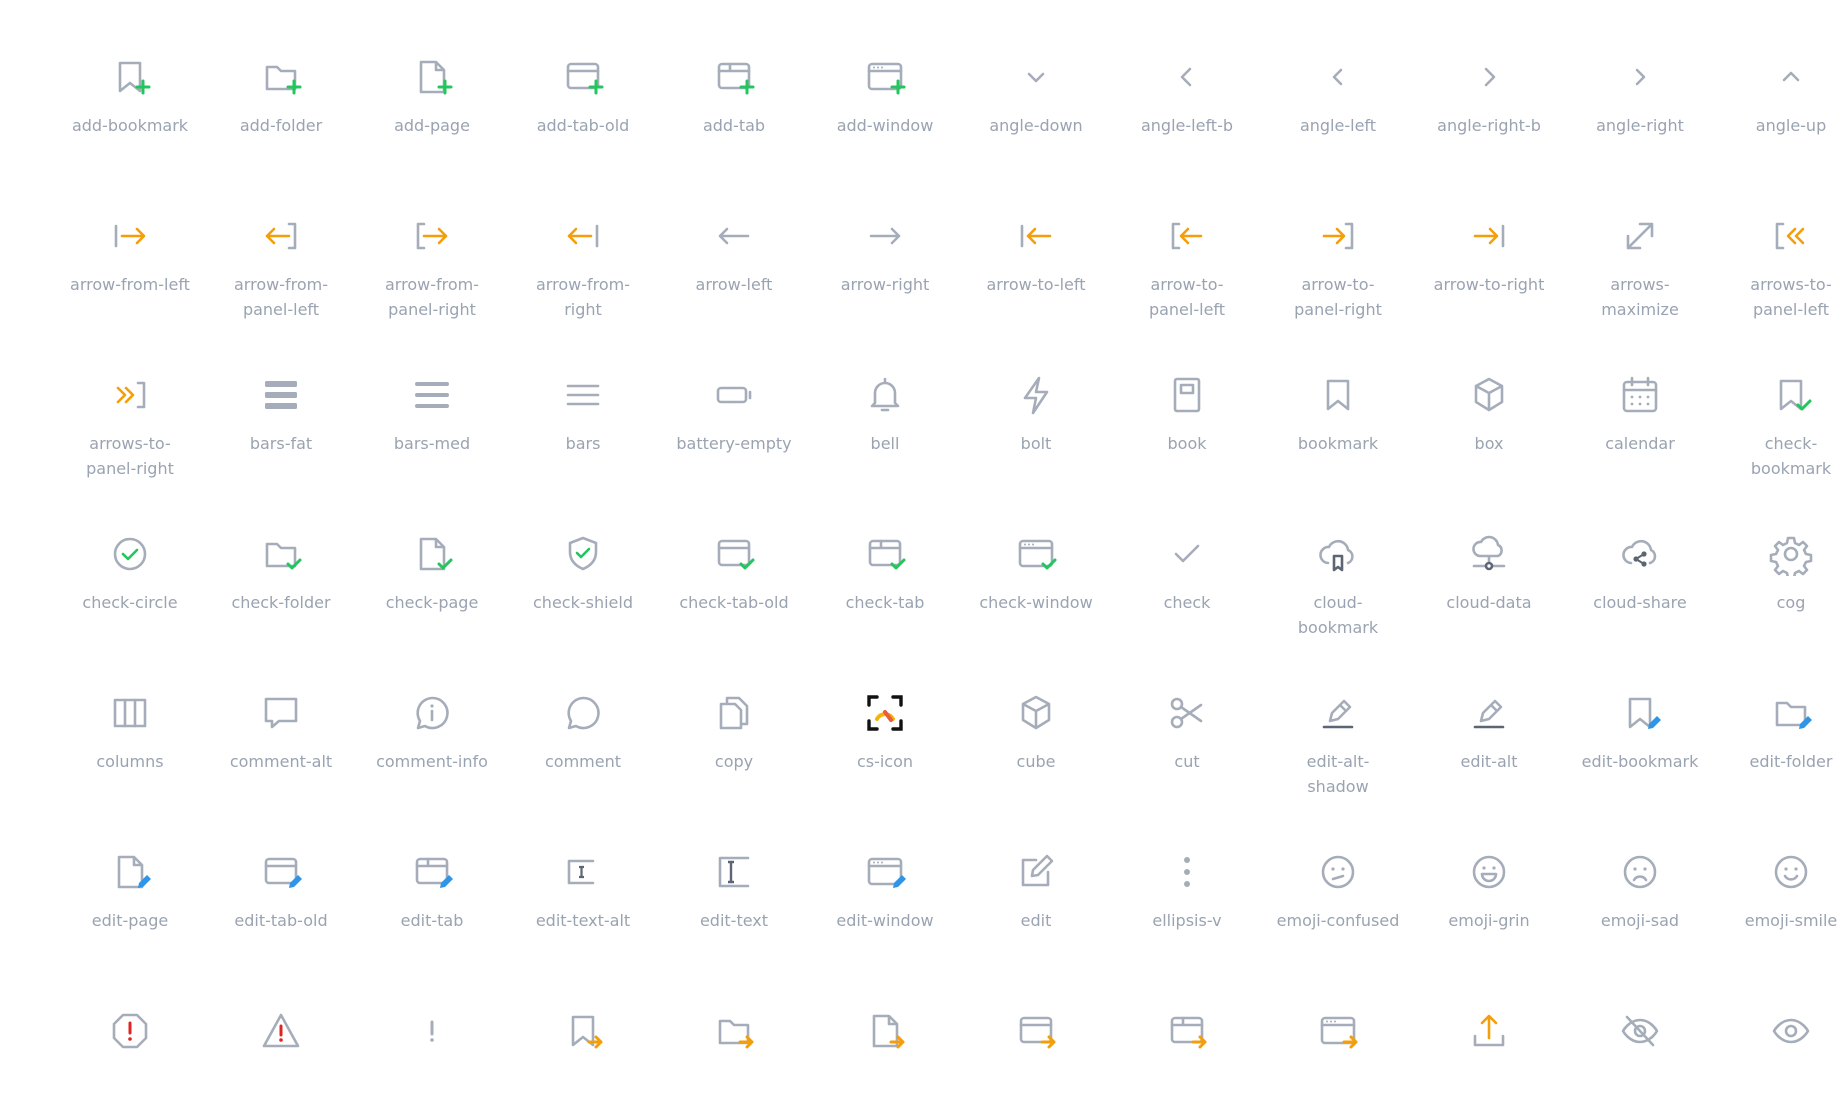  I want to click on icon-tile-calendar: calendar, so click(1640, 414).